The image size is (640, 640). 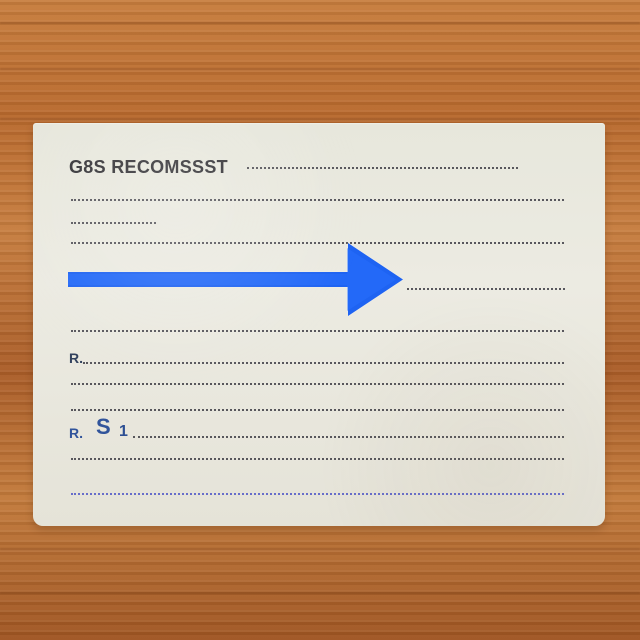 I want to click on card-title: G8S RECOMSSST, so click(x=148, y=167).